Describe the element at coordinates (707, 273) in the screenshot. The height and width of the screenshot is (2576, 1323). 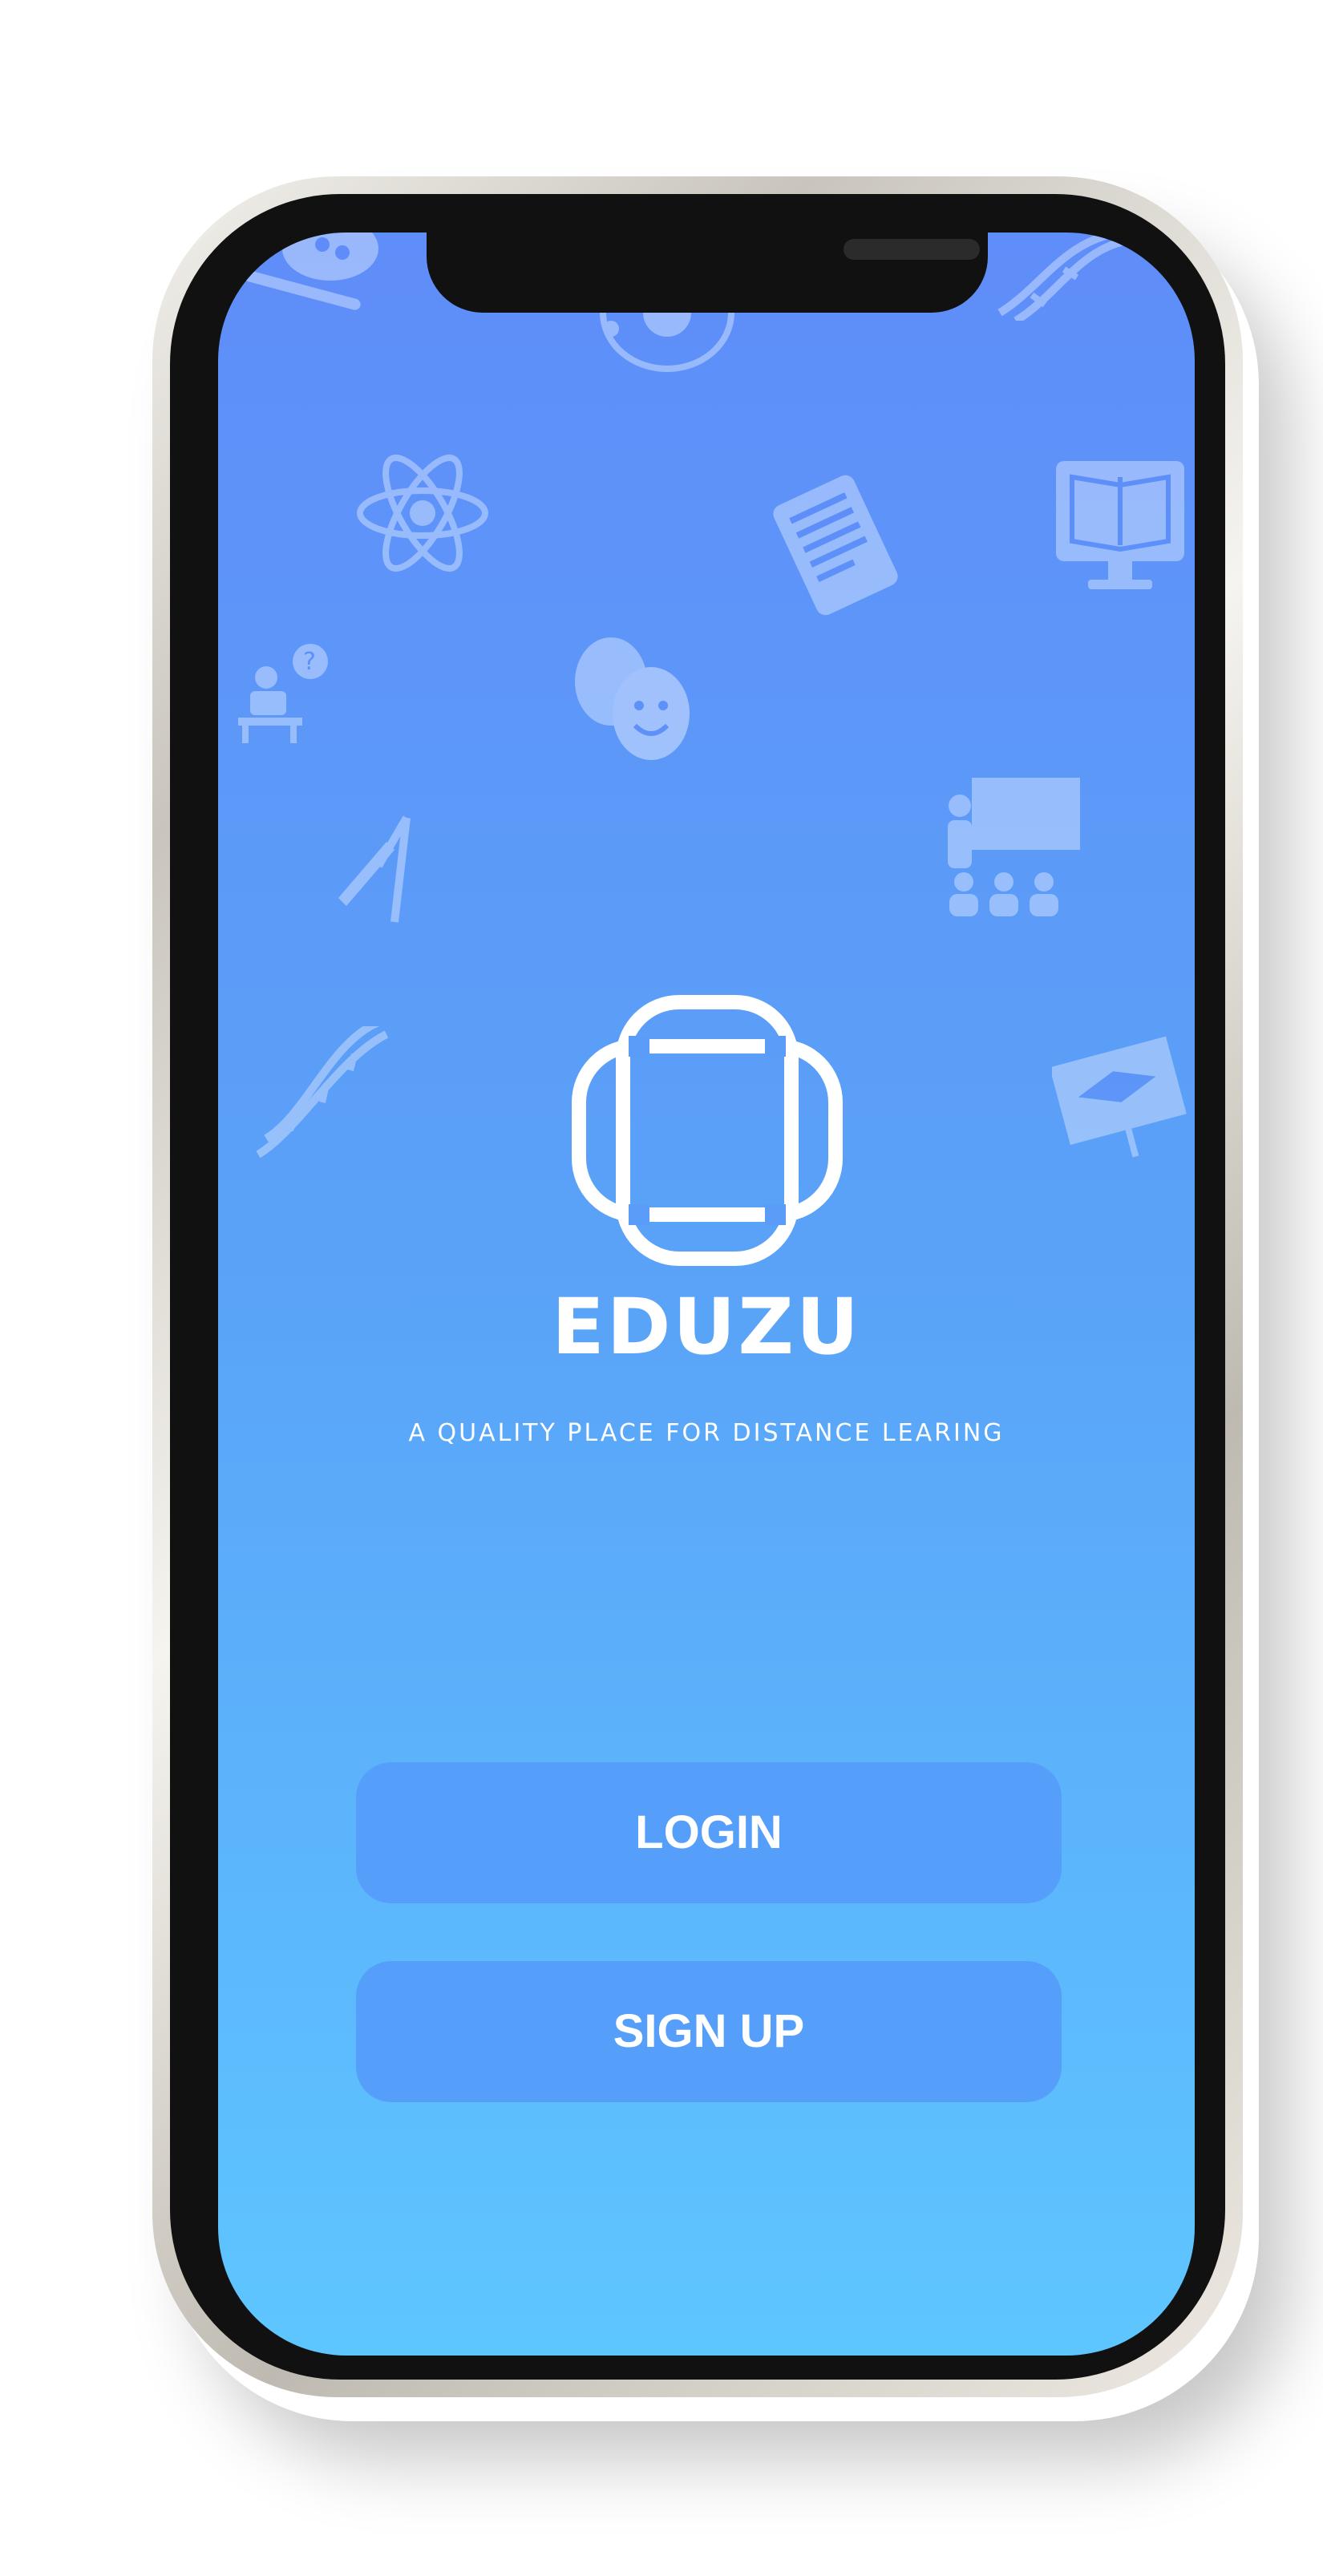
I see `phone-notch` at that location.